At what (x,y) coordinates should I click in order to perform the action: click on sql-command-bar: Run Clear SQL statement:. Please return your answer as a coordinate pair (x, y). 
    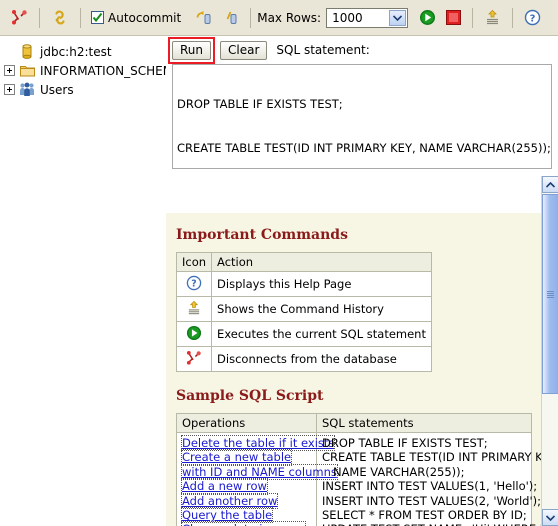
    Looking at the image, I should click on (362, 50).